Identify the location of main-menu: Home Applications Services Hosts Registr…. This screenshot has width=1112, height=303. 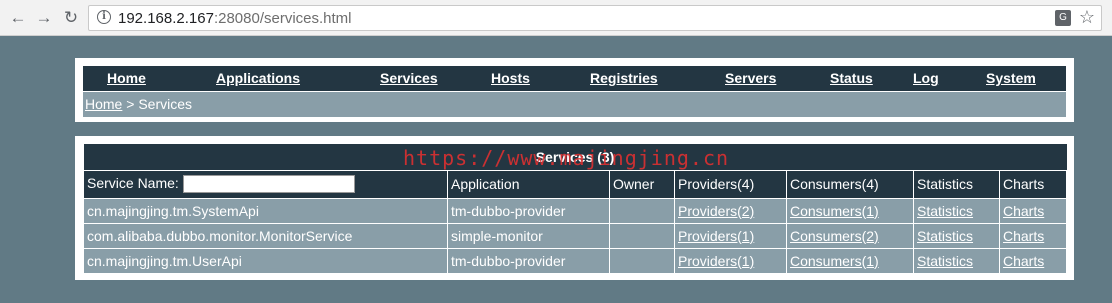
(574, 78).